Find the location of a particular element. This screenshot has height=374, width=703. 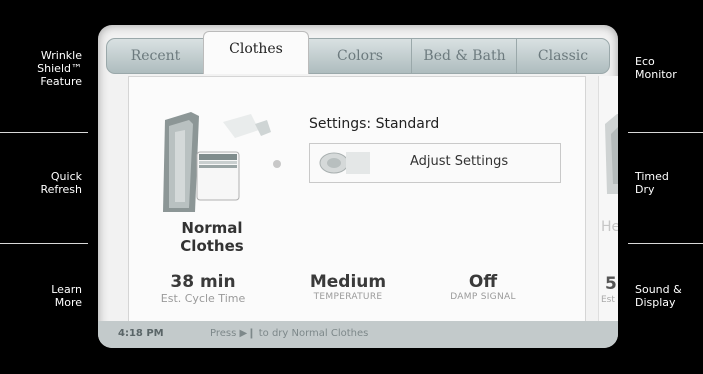

tab-colors: Colors is located at coordinates (360, 56).